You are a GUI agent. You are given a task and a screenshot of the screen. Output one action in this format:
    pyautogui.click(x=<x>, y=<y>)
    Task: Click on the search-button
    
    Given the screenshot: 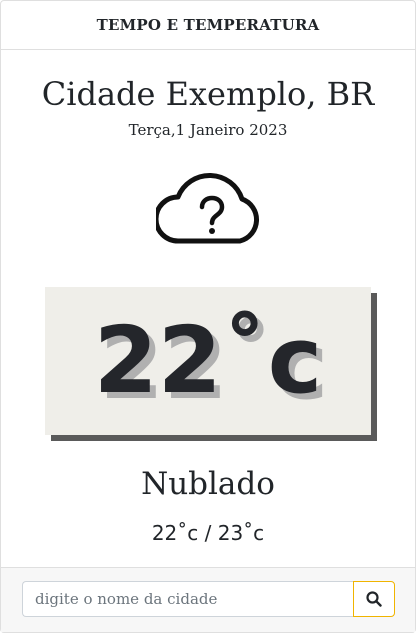 What is the action you would take?
    pyautogui.click(x=374, y=599)
    